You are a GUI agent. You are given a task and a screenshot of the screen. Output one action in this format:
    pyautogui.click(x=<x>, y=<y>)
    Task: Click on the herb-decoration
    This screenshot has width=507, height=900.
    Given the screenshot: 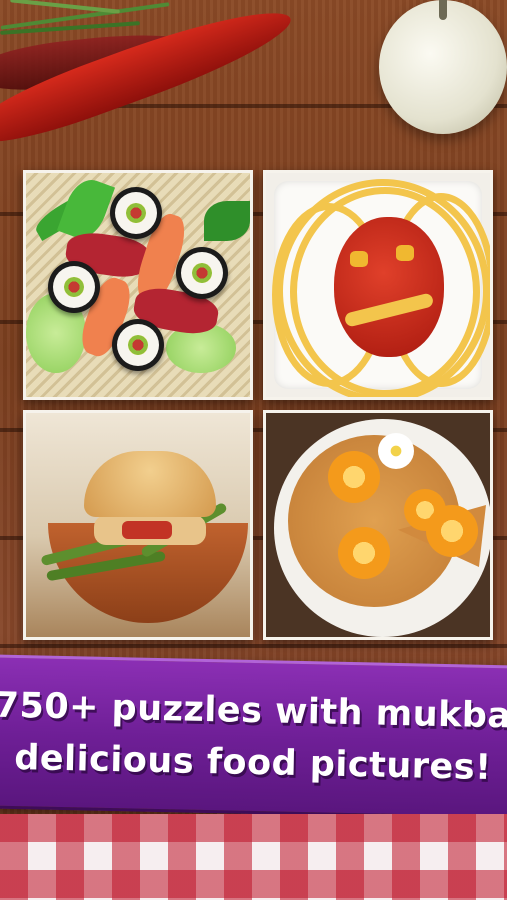 What is the action you would take?
    pyautogui.click(x=65, y=7)
    